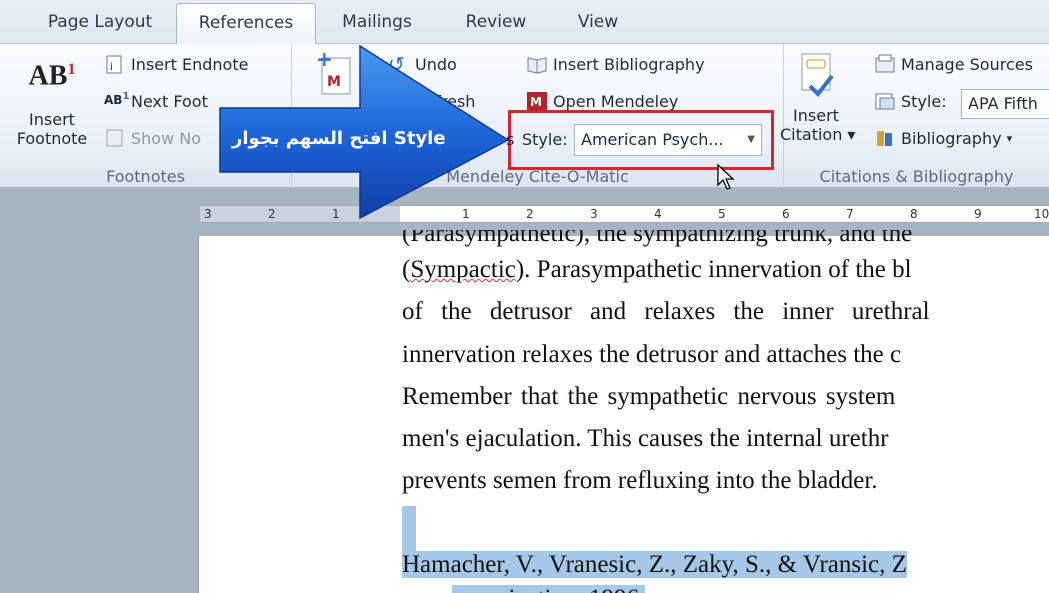  Describe the element at coordinates (967, 64) in the screenshot. I see `manage-sources-label: Manage Sources` at that location.